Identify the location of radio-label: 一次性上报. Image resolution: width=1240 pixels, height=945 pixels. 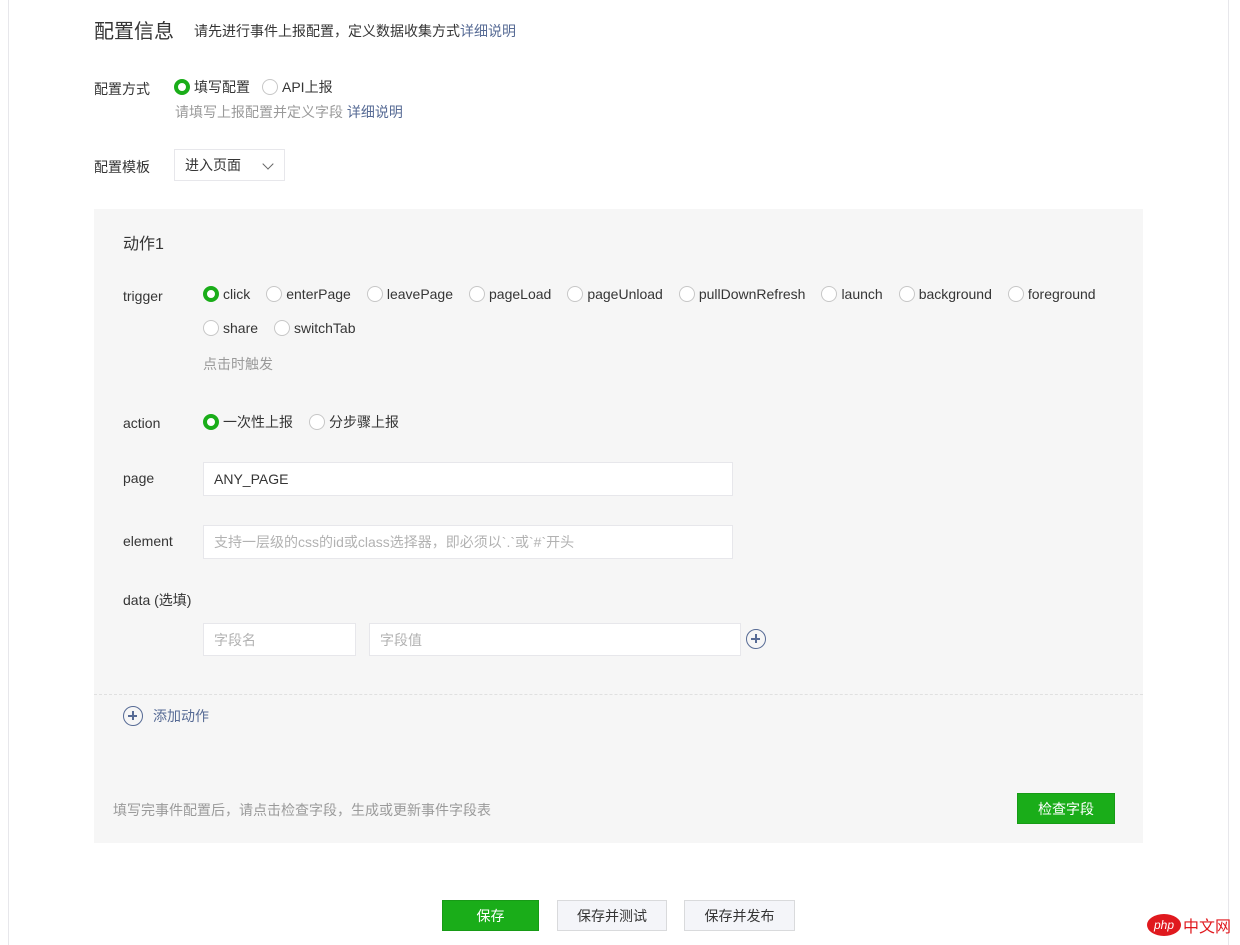
(258, 422).